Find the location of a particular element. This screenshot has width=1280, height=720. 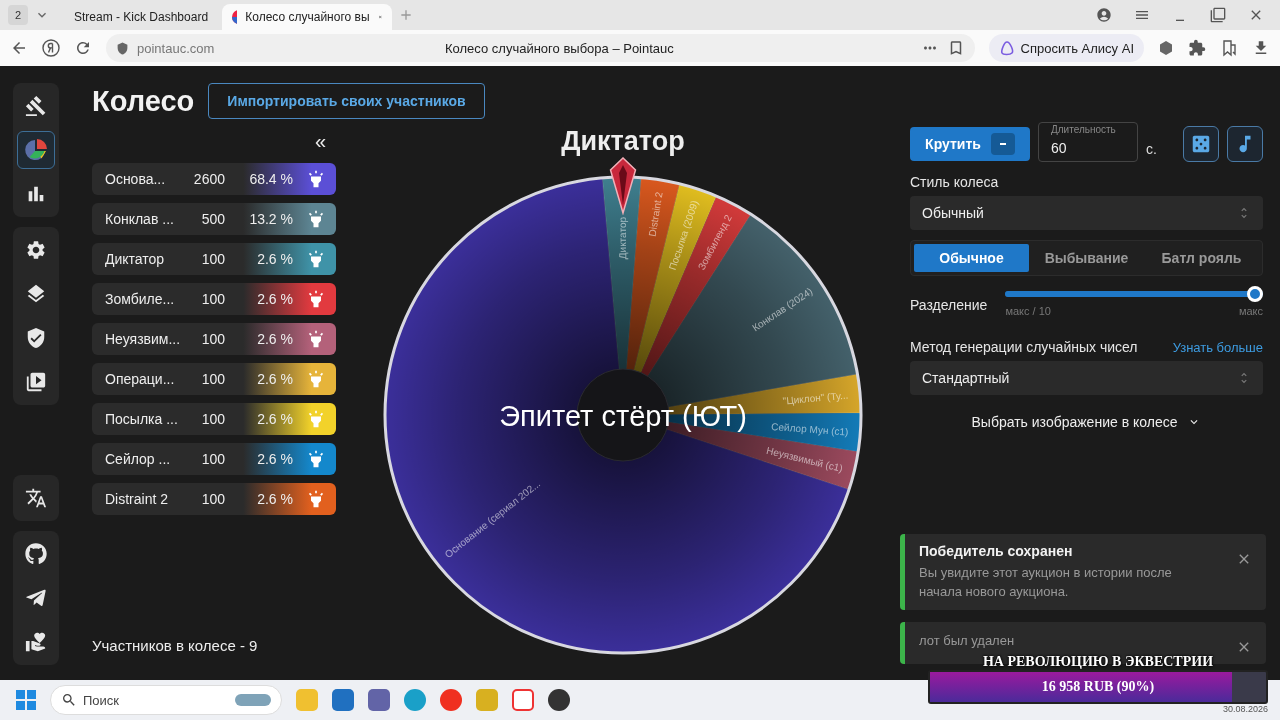

field-label: Метод генерации случайных чисел is located at coordinates (1024, 347).